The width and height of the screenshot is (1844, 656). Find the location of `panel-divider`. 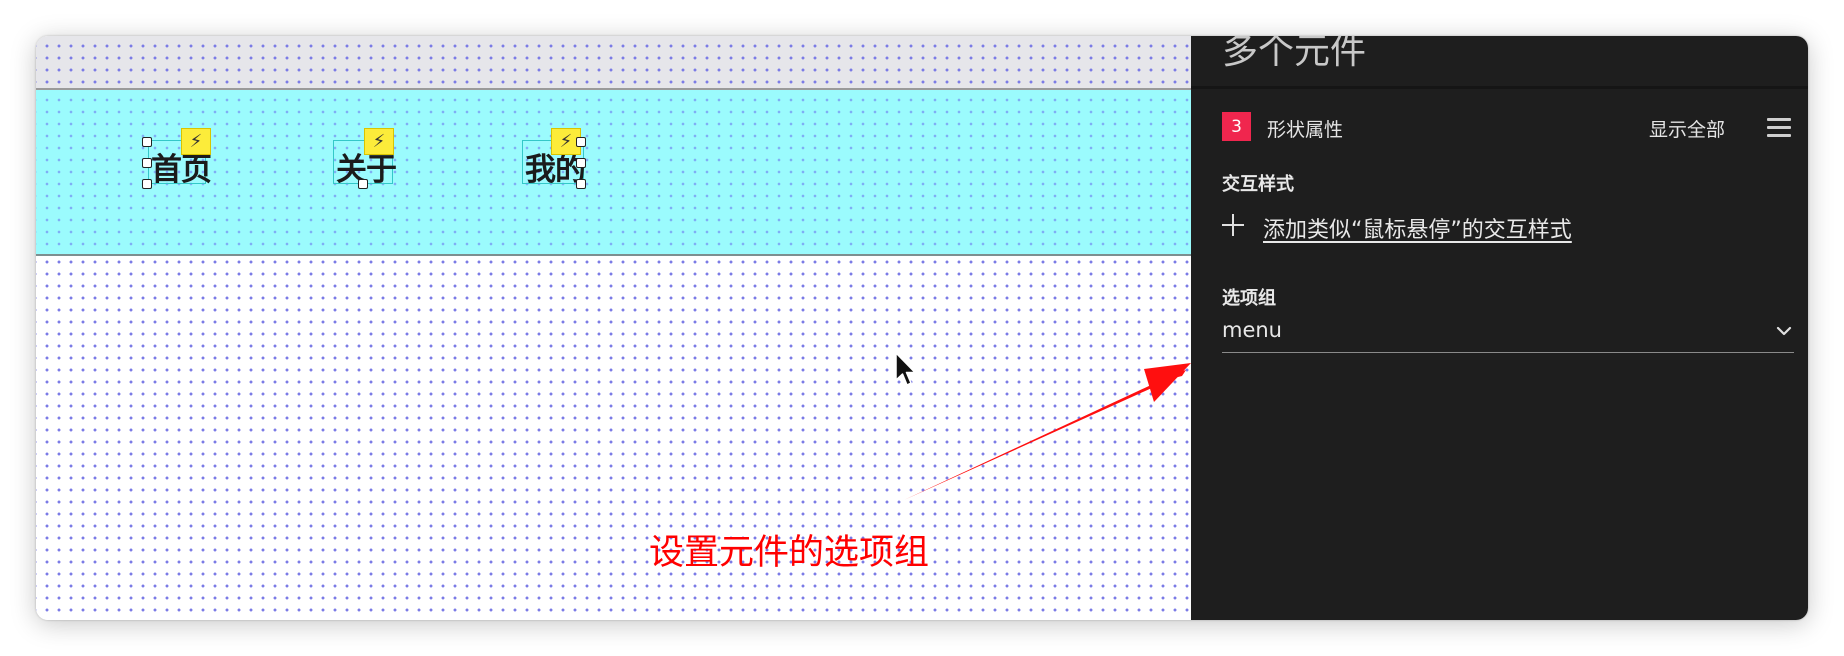

panel-divider is located at coordinates (1499, 87).